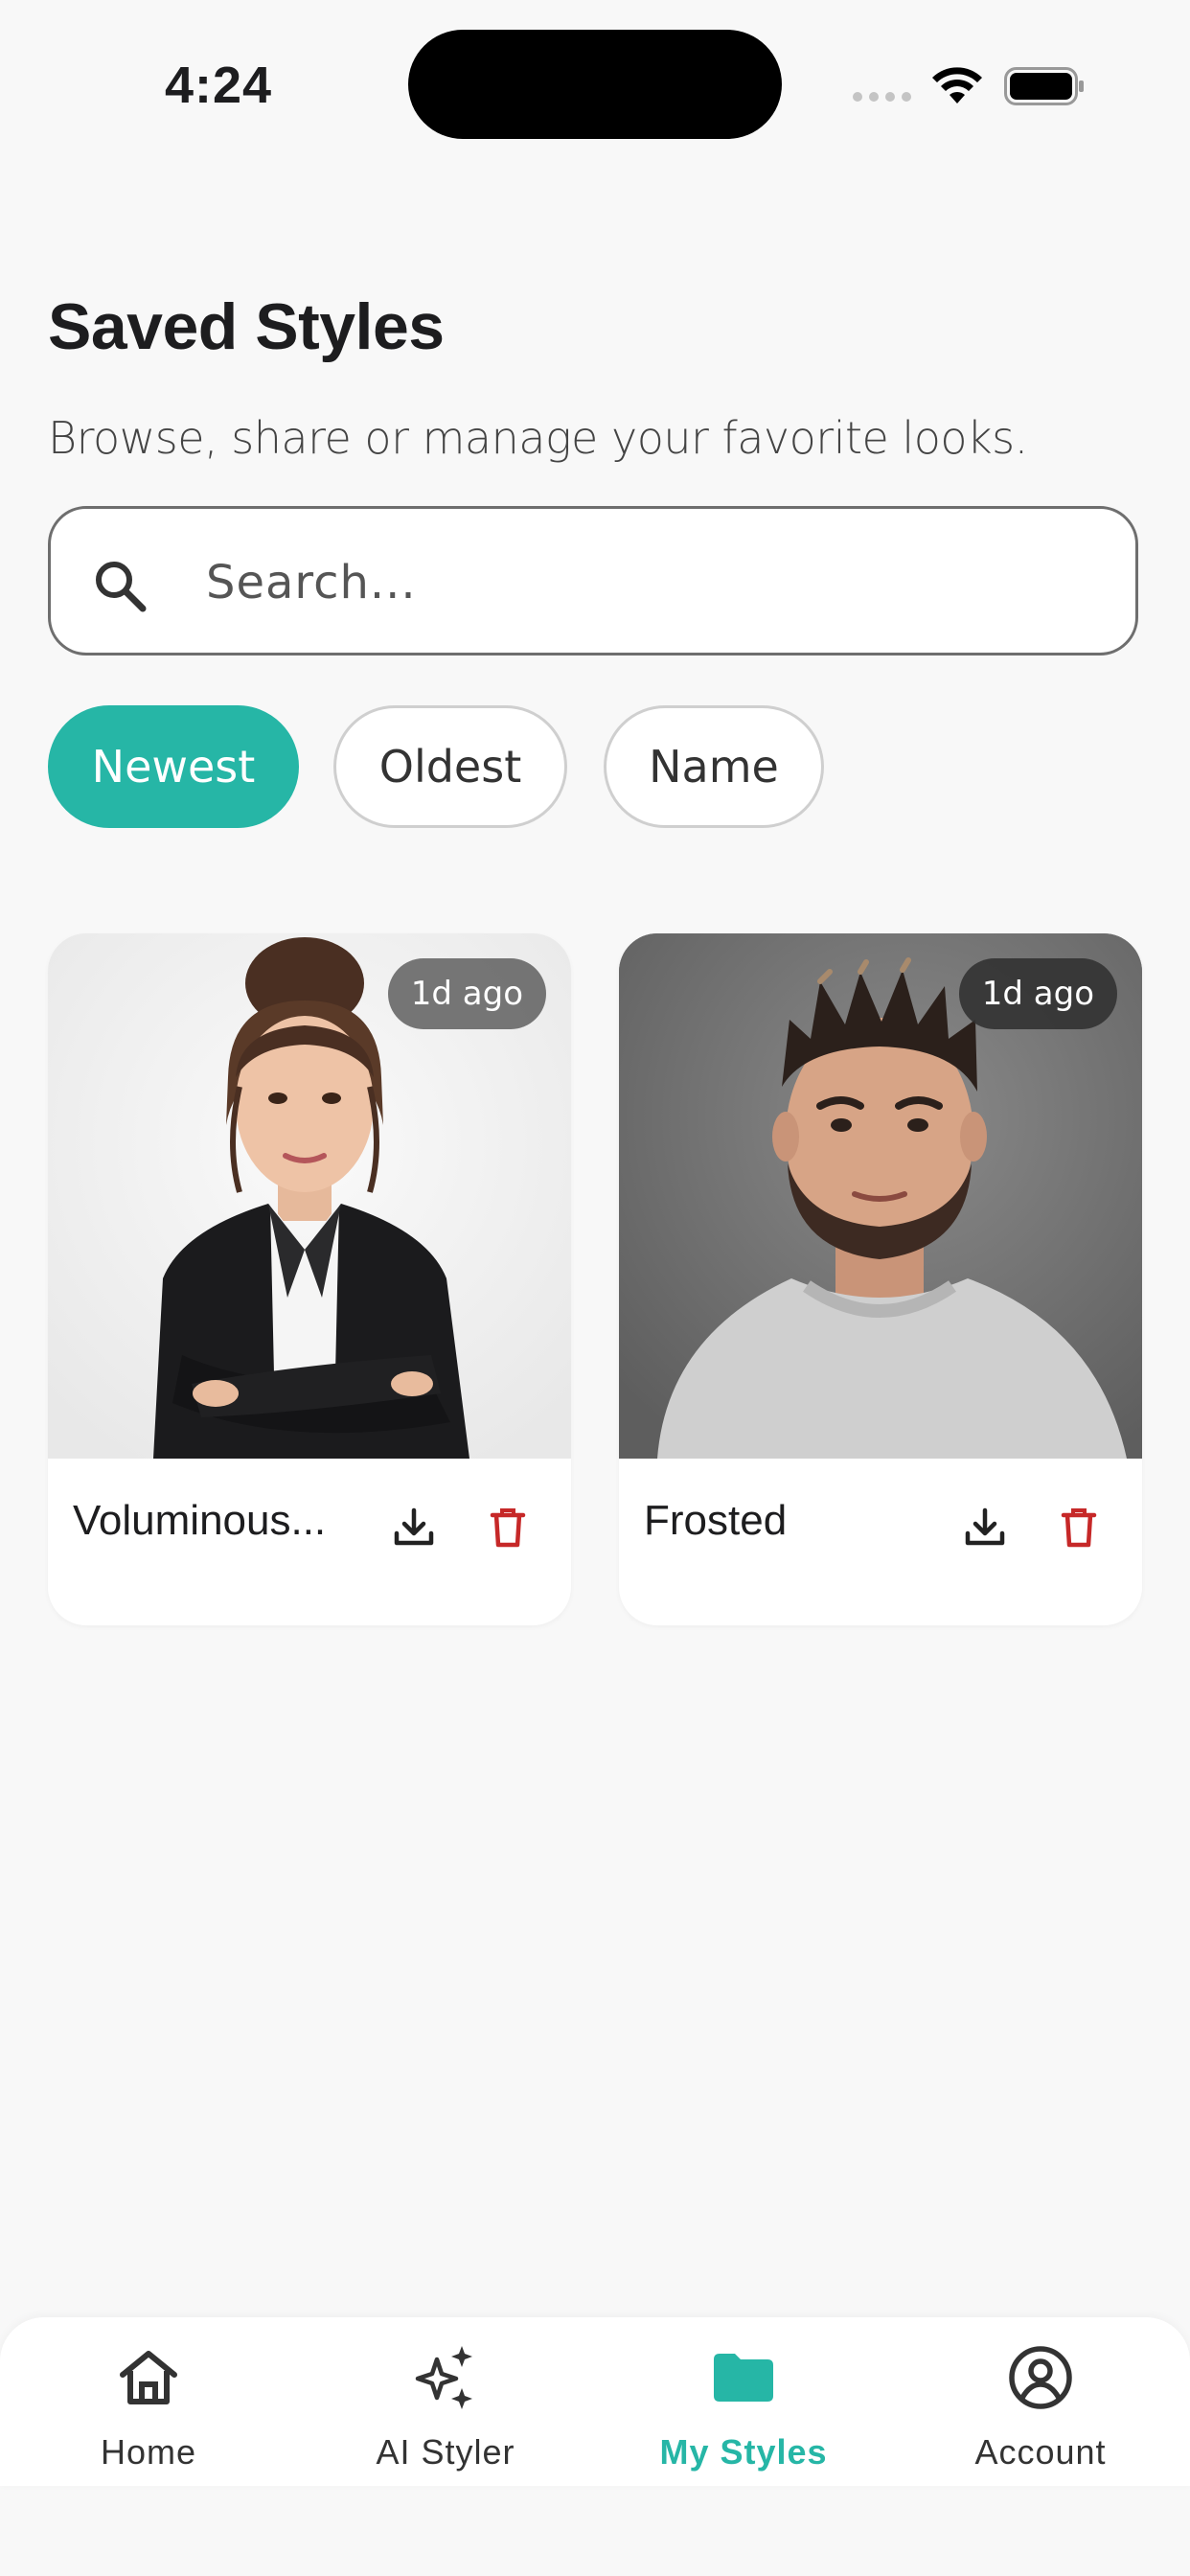 The height and width of the screenshot is (2576, 1190). What do you see at coordinates (1040, 2452) in the screenshot?
I see `nav-label: Account` at bounding box center [1040, 2452].